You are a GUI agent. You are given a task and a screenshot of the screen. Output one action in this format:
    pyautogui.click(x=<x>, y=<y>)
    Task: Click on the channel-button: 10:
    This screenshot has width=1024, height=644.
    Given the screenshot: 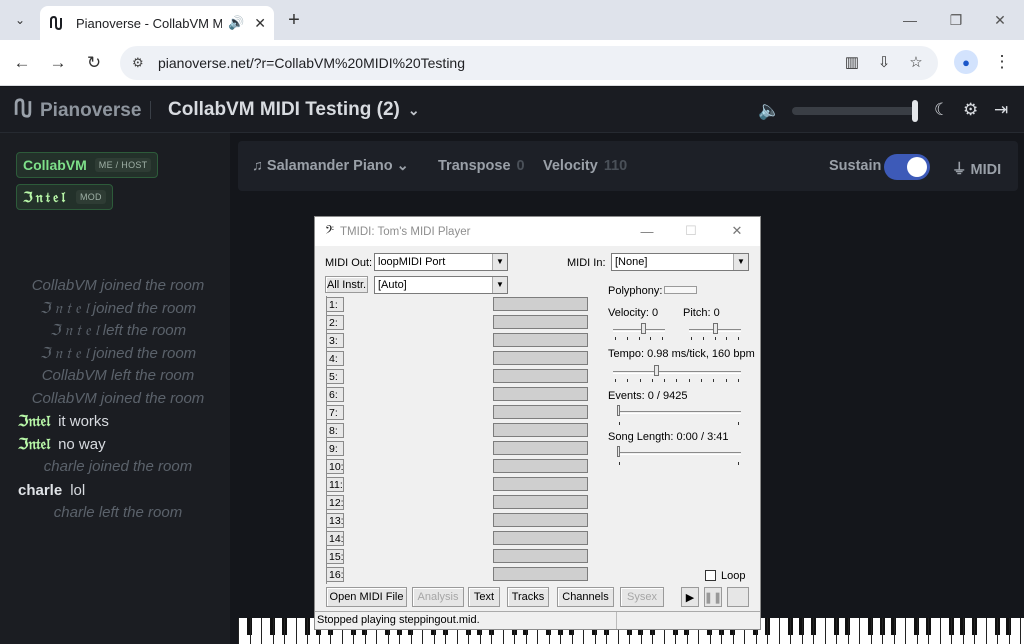 What is the action you would take?
    pyautogui.click(x=335, y=466)
    